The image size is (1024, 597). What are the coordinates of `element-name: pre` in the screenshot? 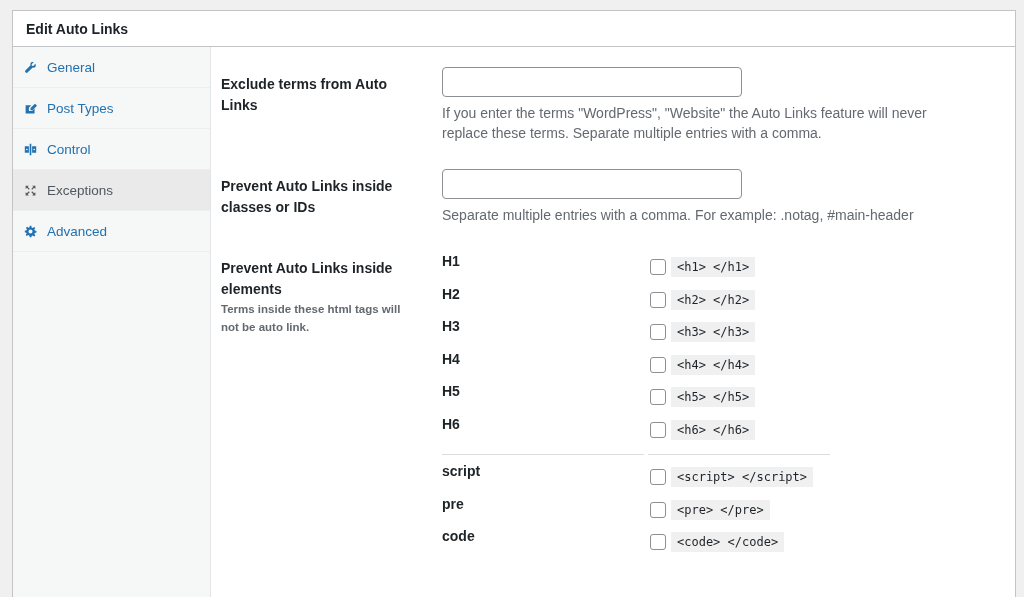 It's located at (453, 503).